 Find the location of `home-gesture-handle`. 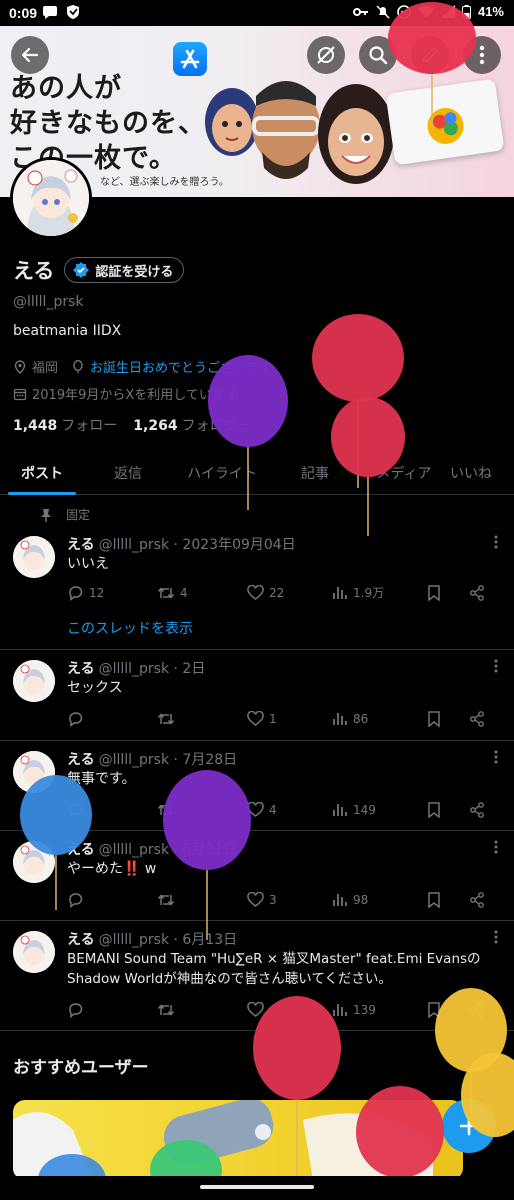

home-gesture-handle is located at coordinates (257, 1187).